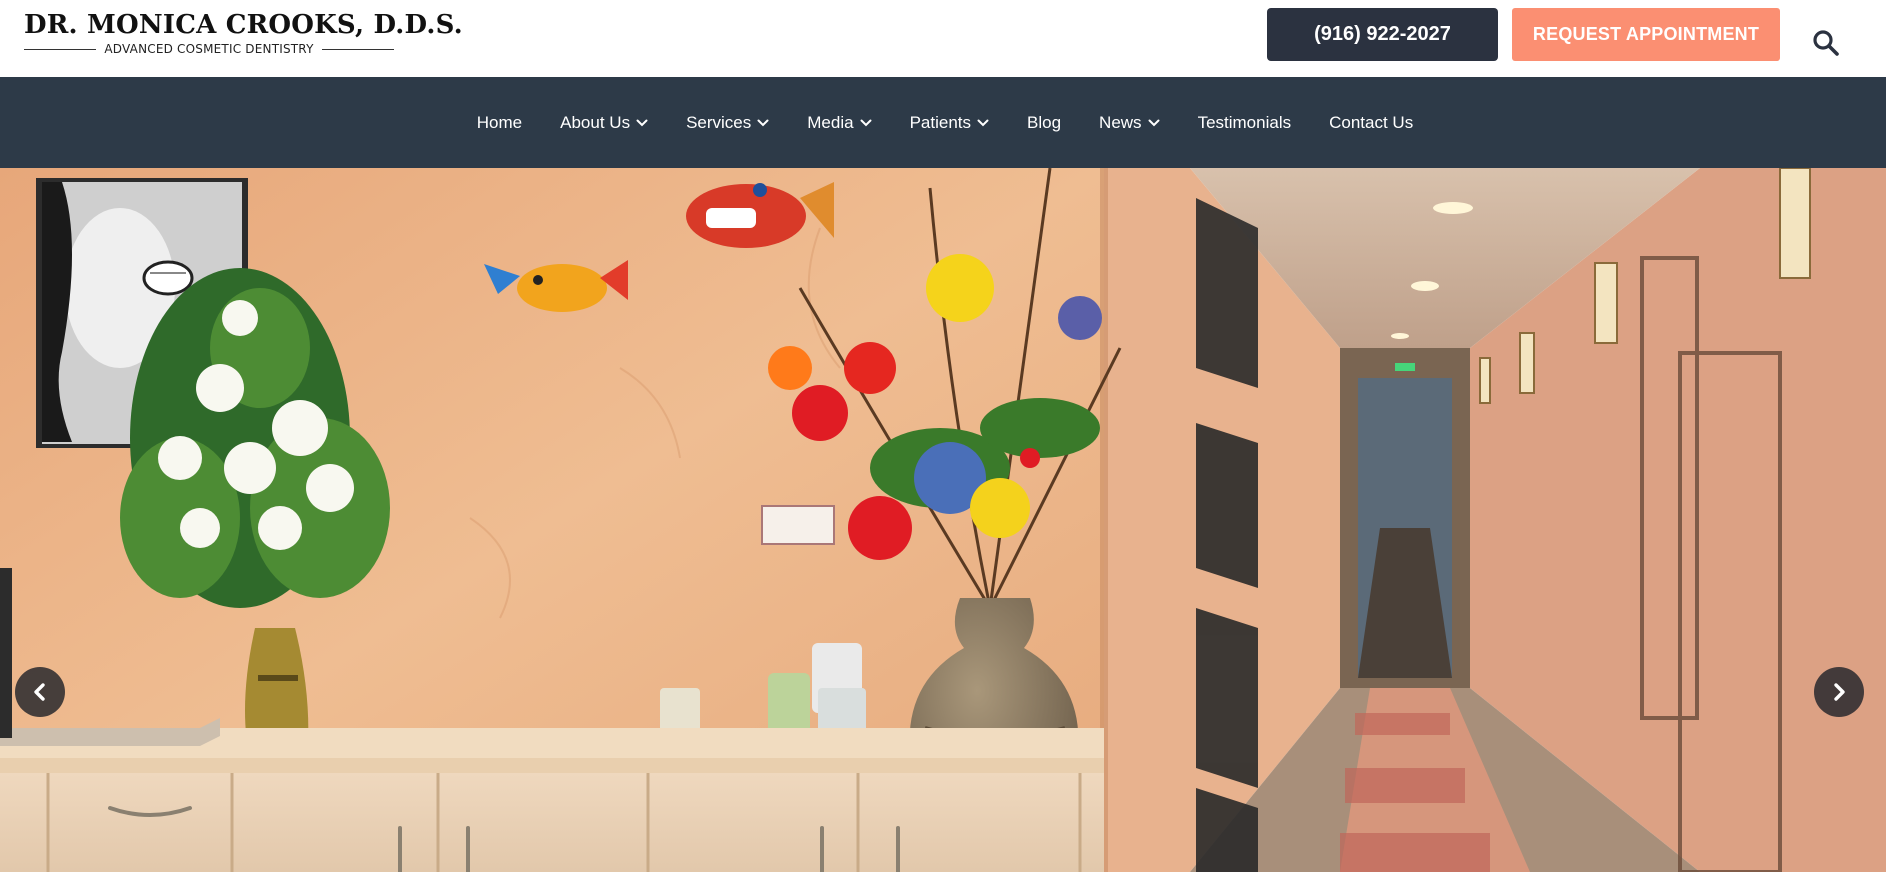  I want to click on nav-item-label: Media, so click(830, 122).